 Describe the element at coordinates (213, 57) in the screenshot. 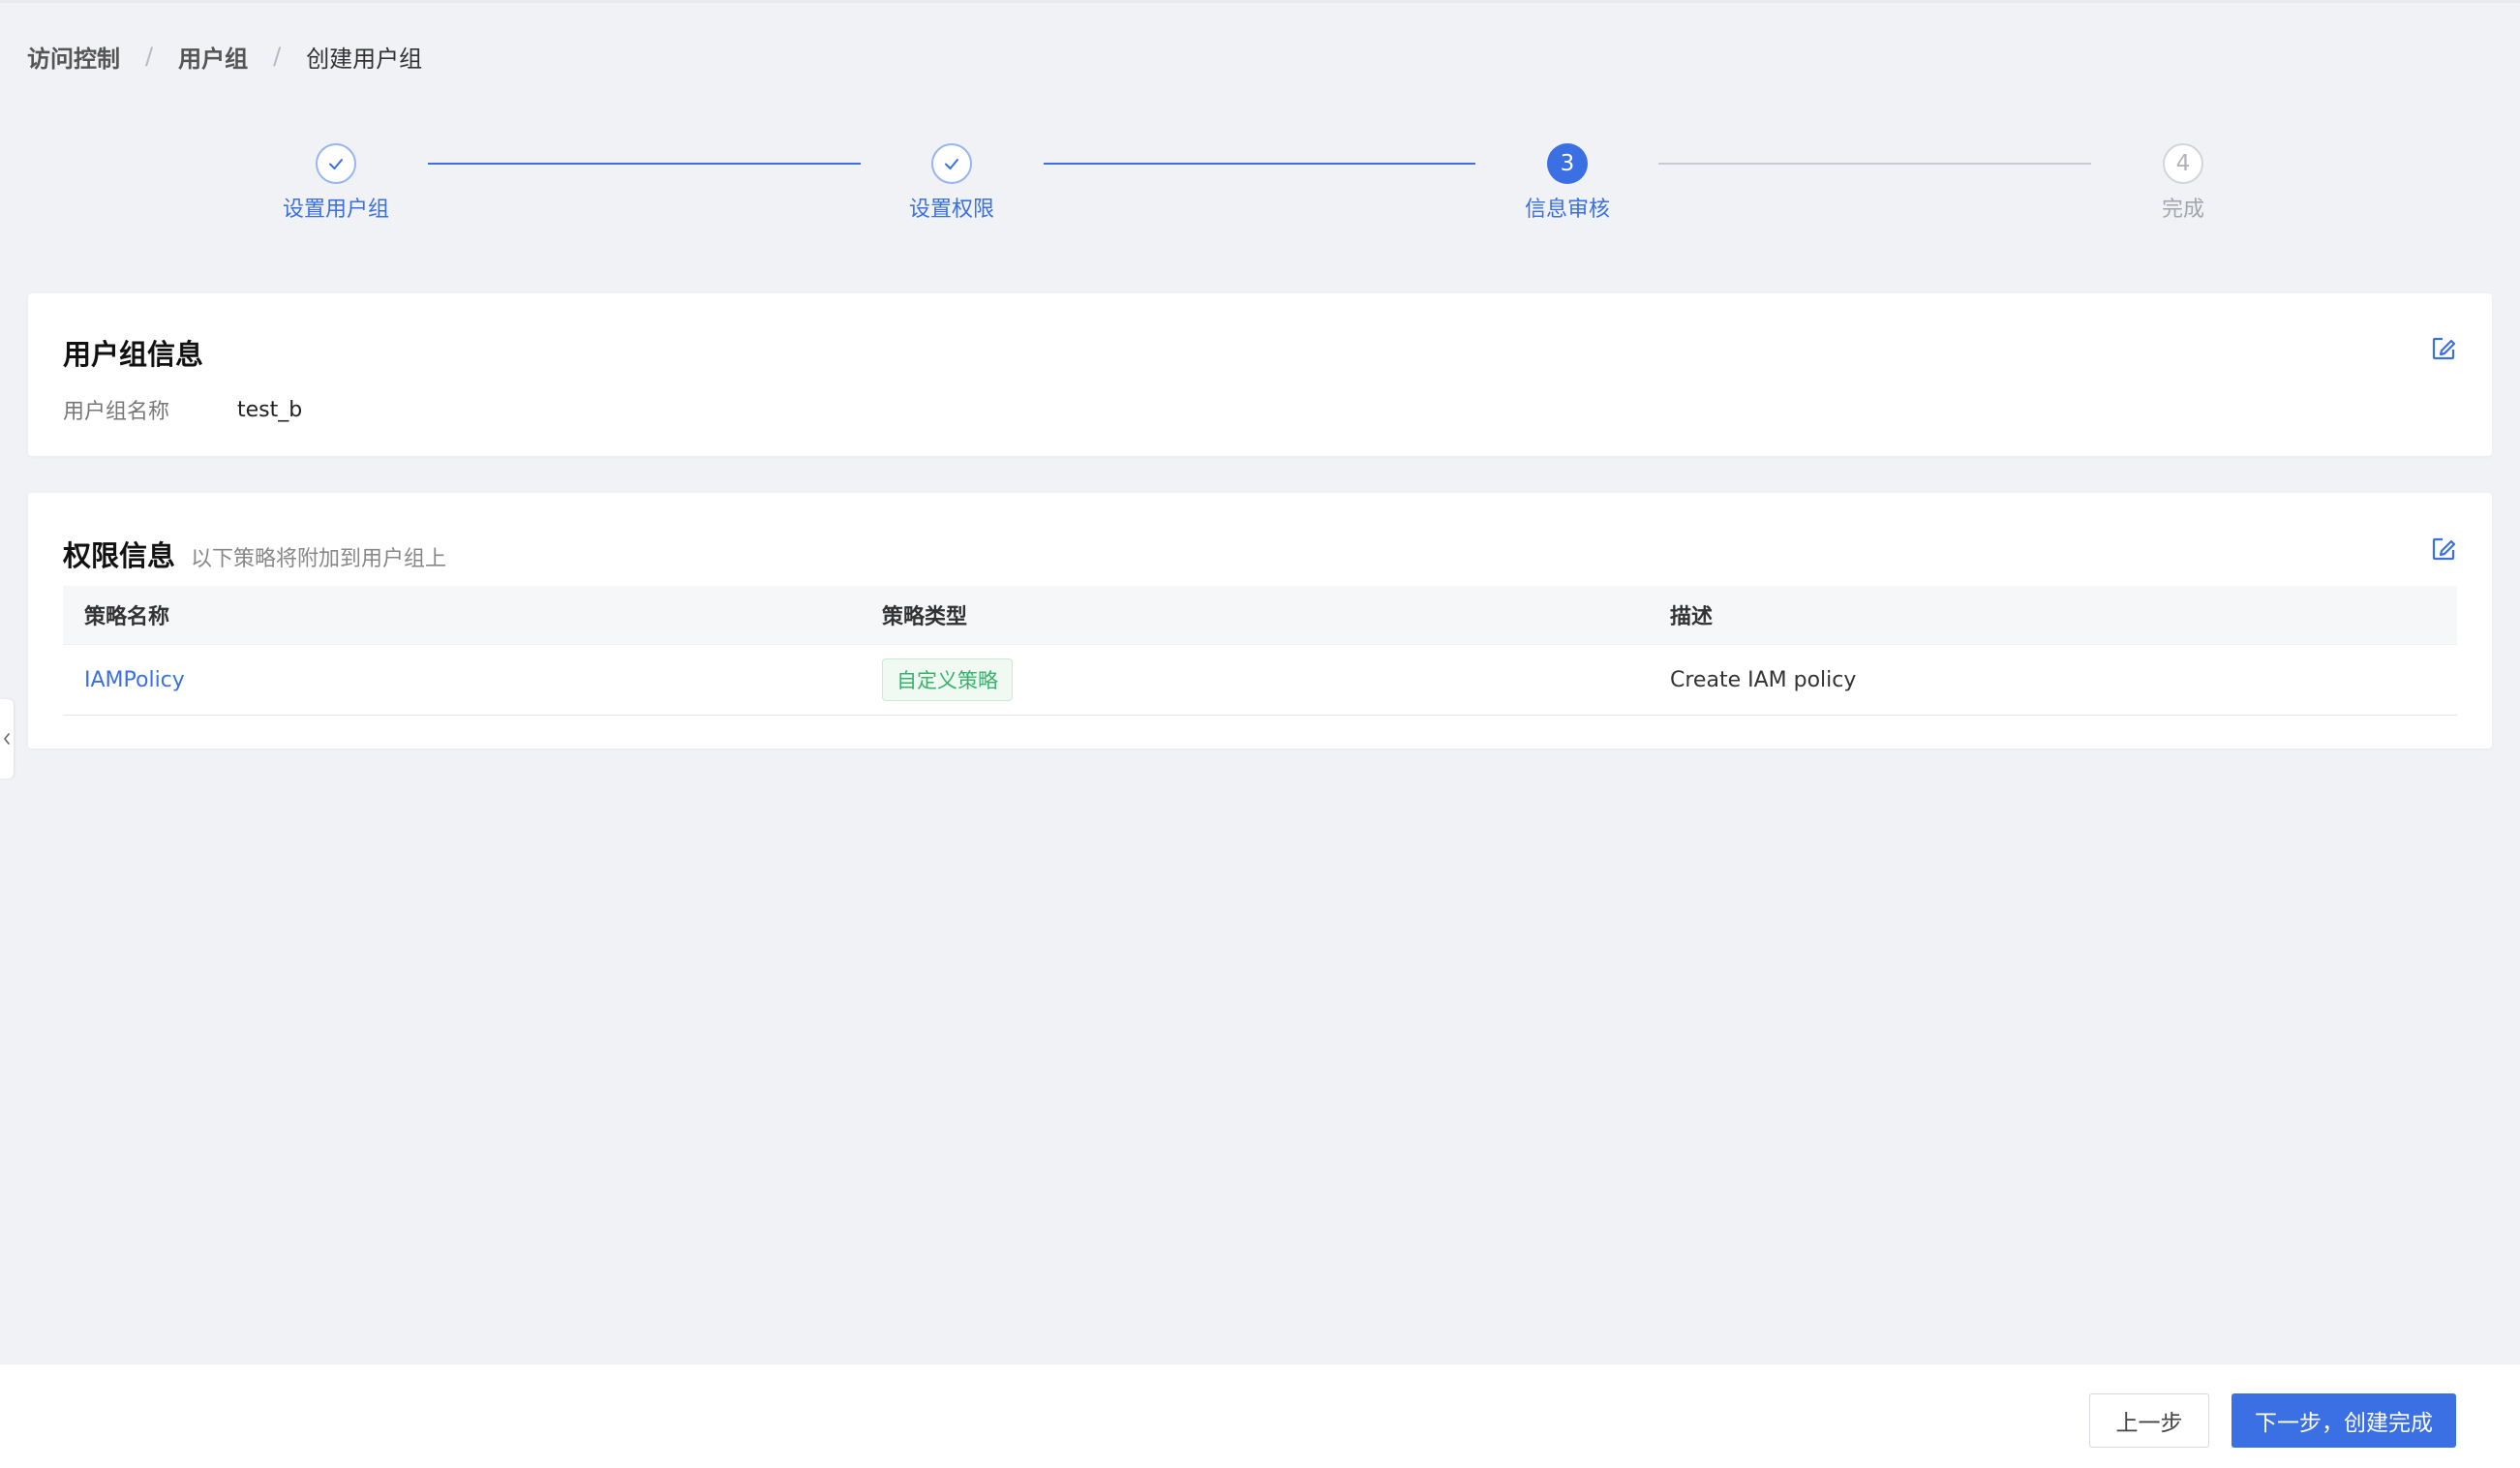

I see `breadcrumb-user-group: 用户组` at that location.